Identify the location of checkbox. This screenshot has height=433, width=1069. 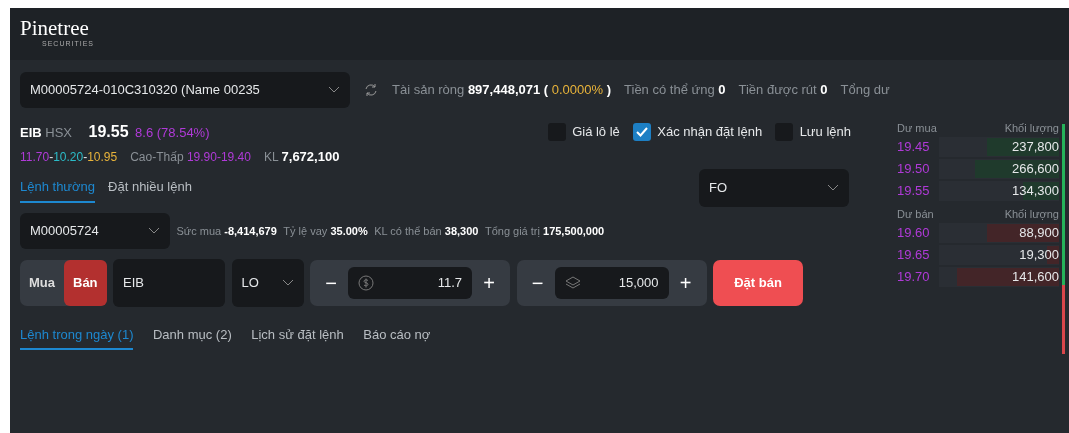
(641, 131).